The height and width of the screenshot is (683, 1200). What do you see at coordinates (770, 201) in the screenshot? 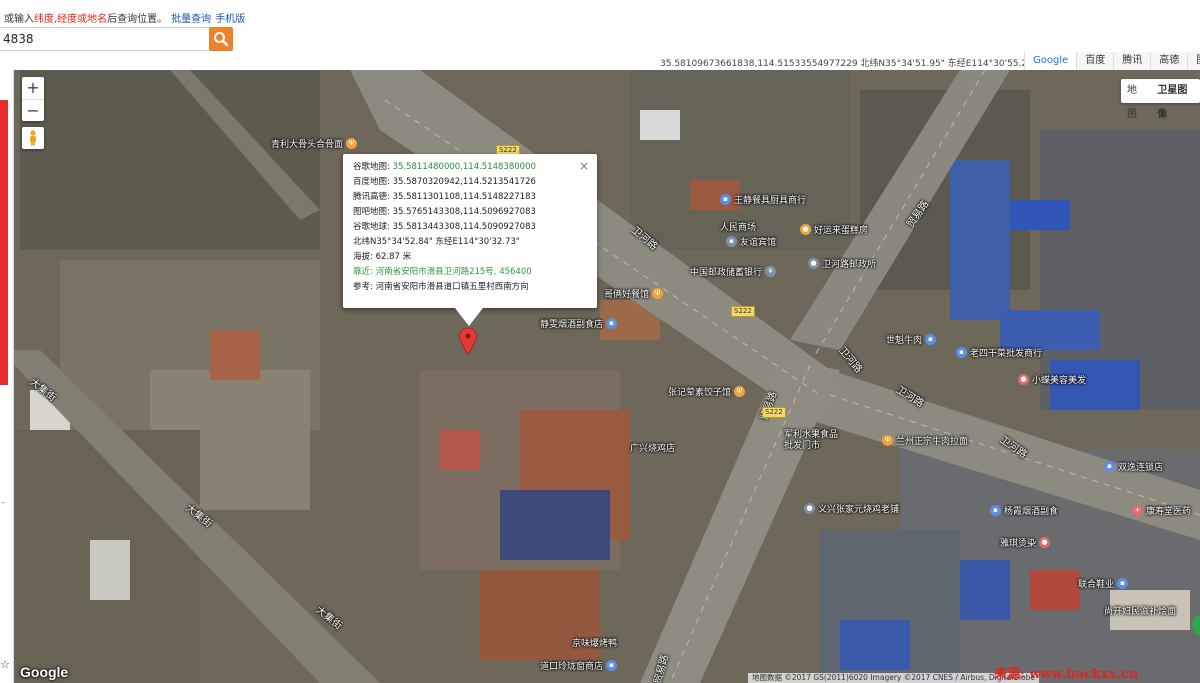
I see `poi-name: 王静餐具厨具商行` at bounding box center [770, 201].